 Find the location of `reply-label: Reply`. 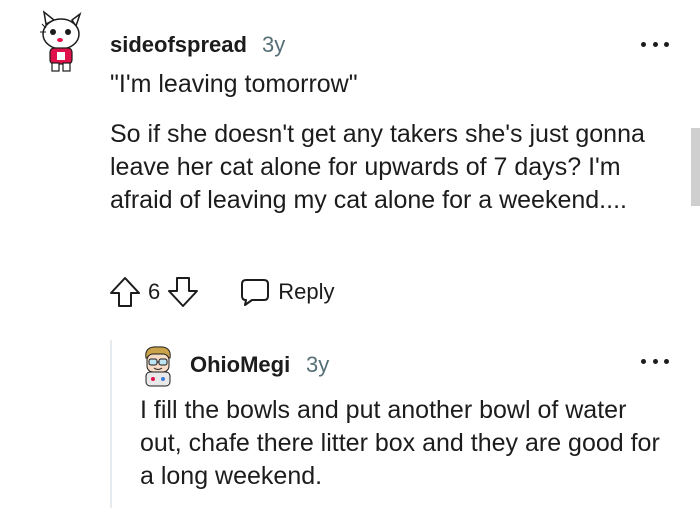

reply-label: Reply is located at coordinates (306, 291).